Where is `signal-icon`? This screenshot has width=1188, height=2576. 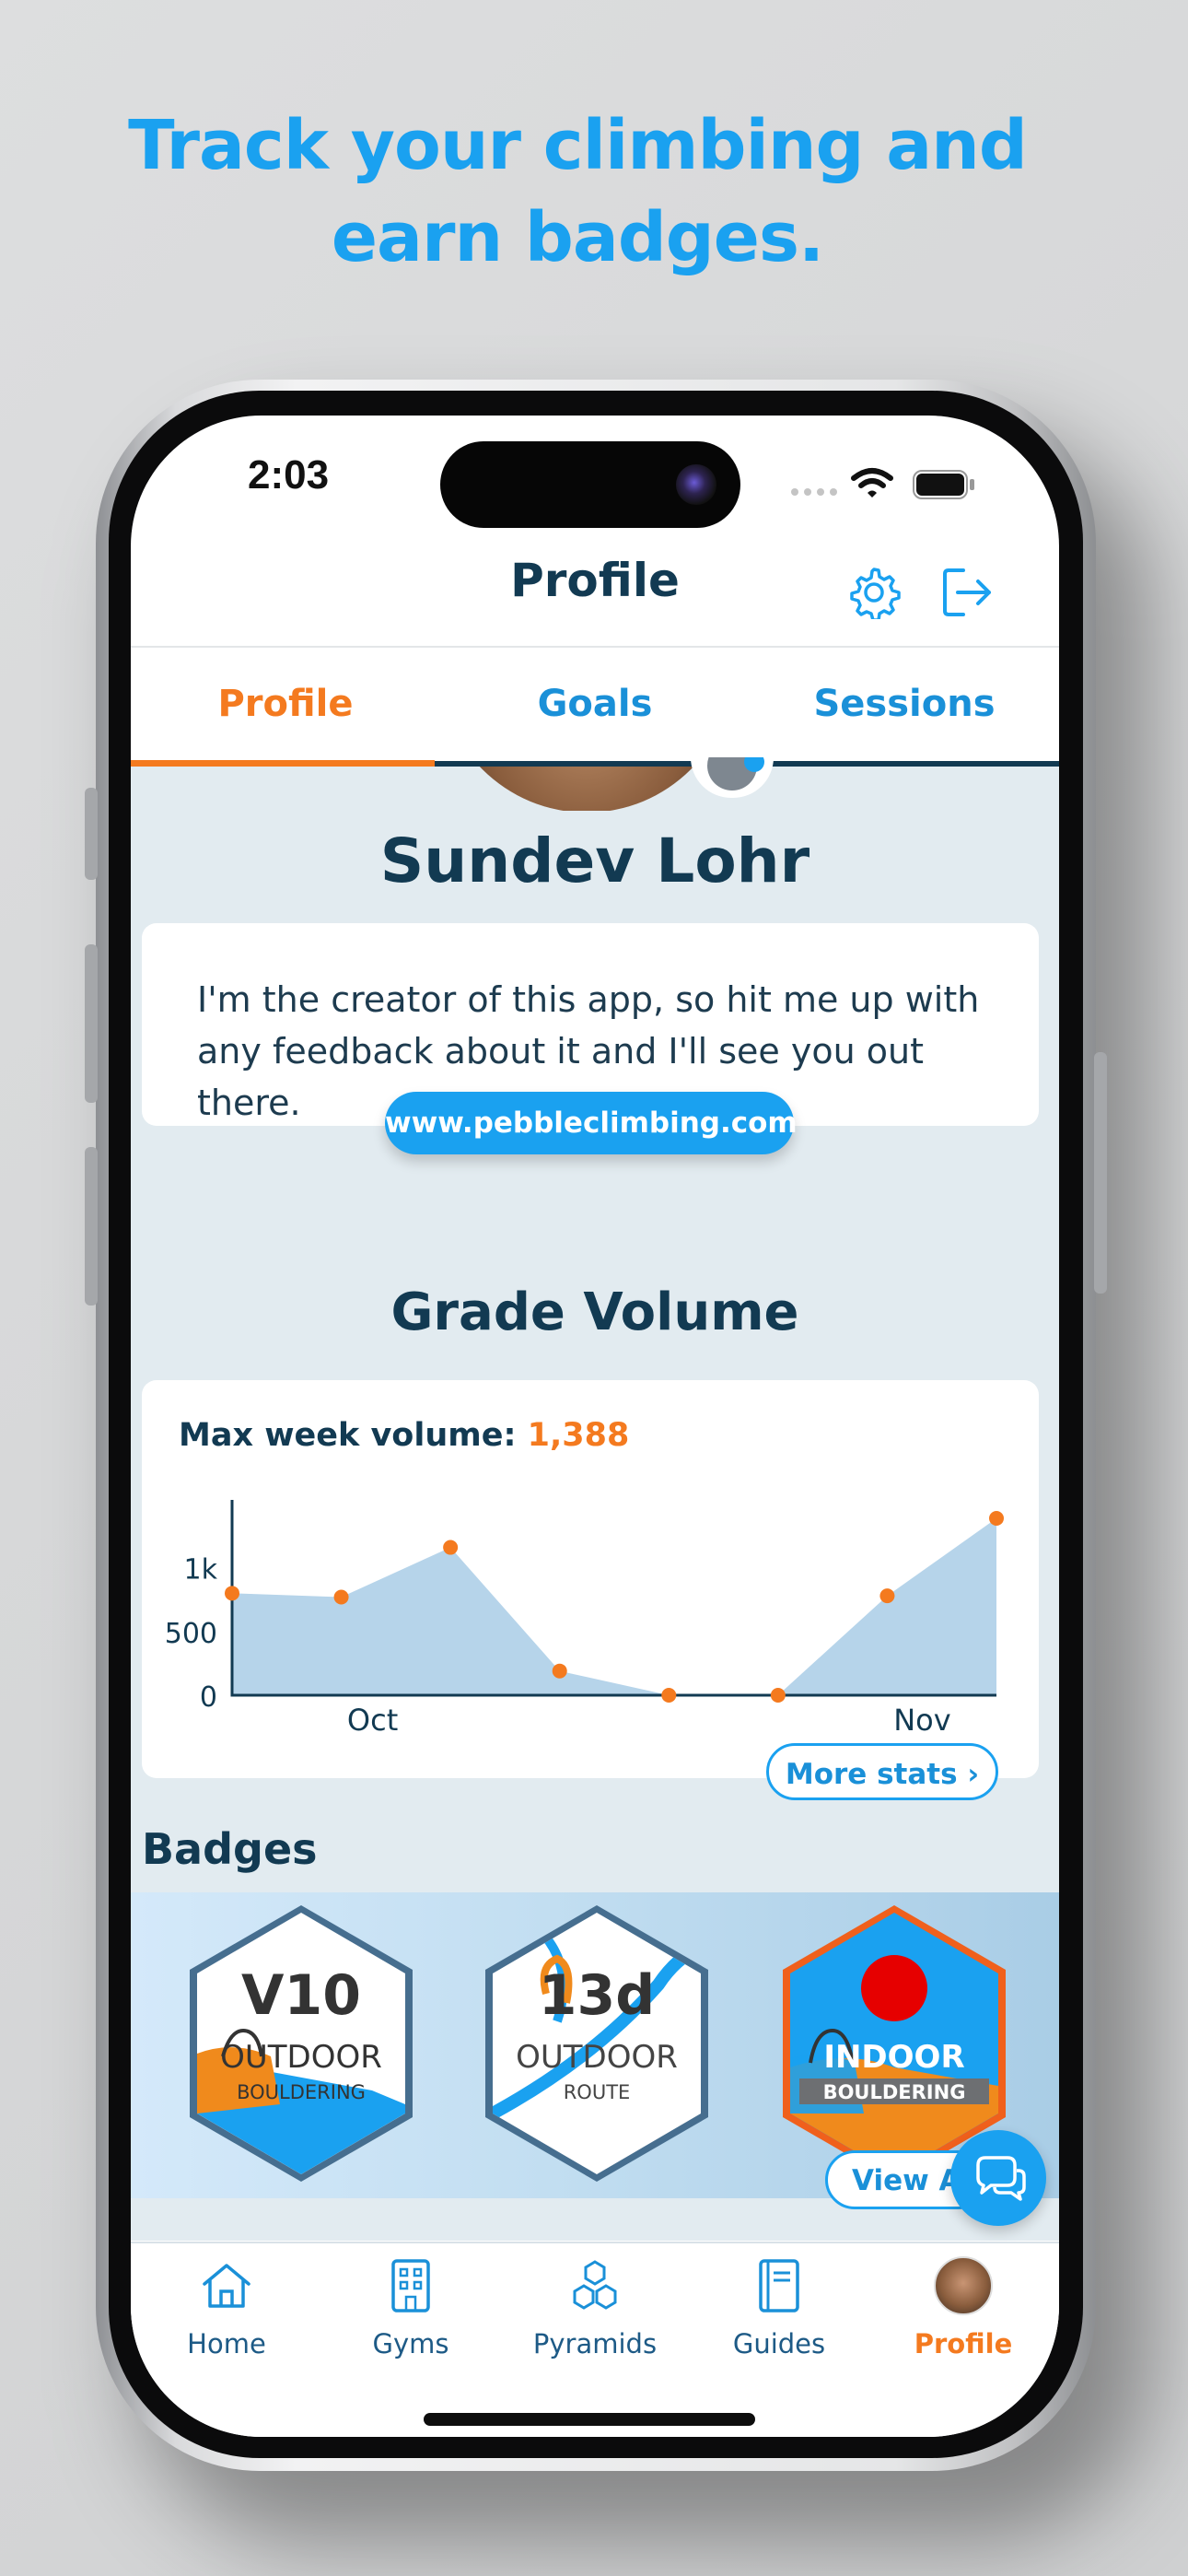
signal-icon is located at coordinates (814, 492).